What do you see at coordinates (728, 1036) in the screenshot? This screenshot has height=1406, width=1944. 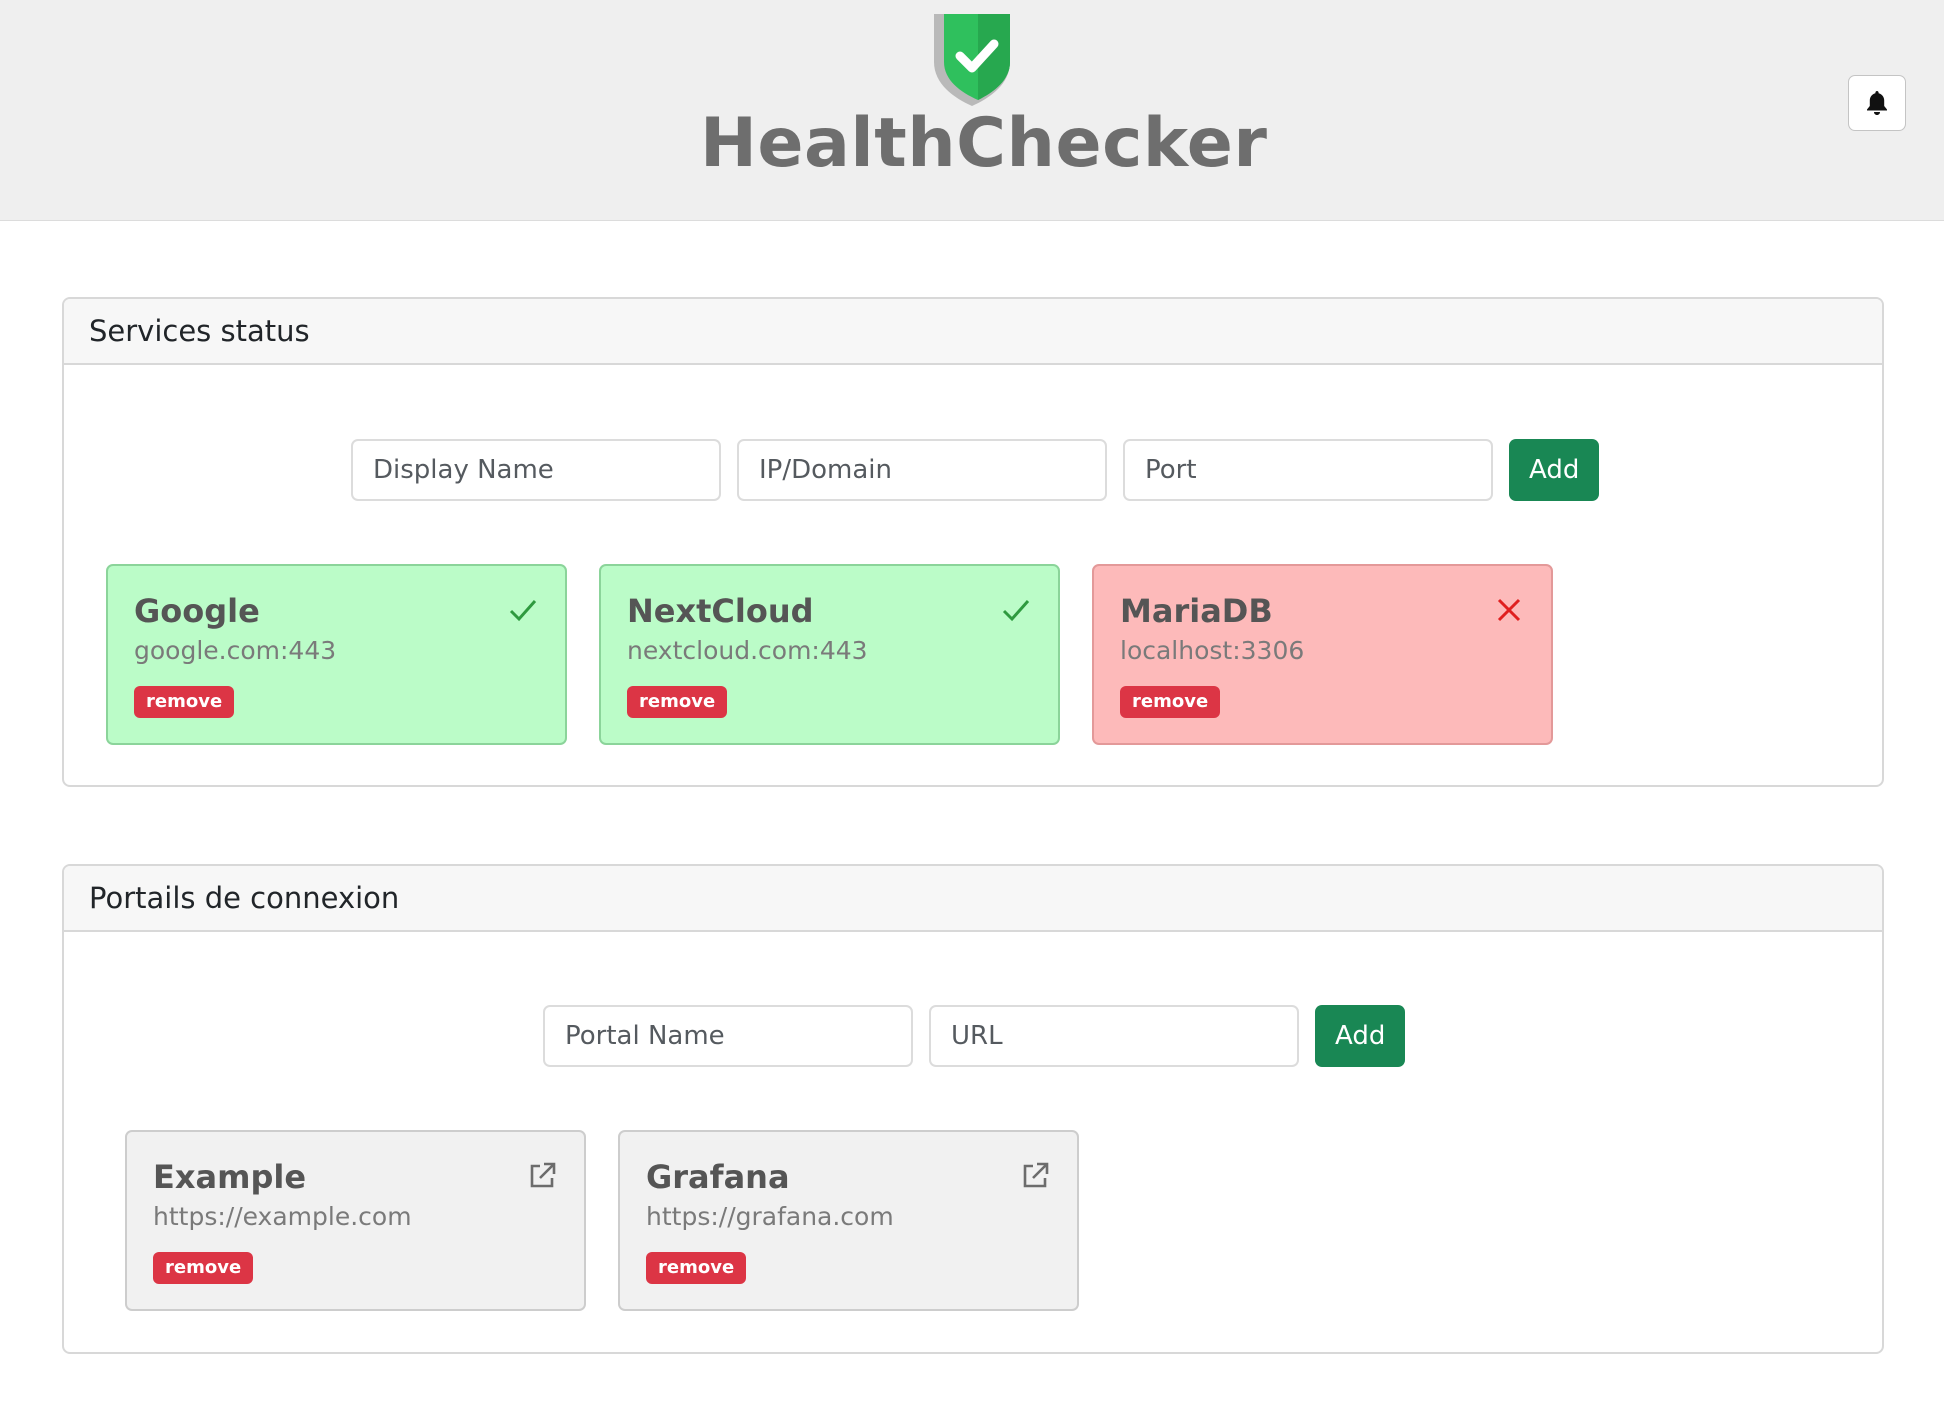 I see `portal-name-input` at bounding box center [728, 1036].